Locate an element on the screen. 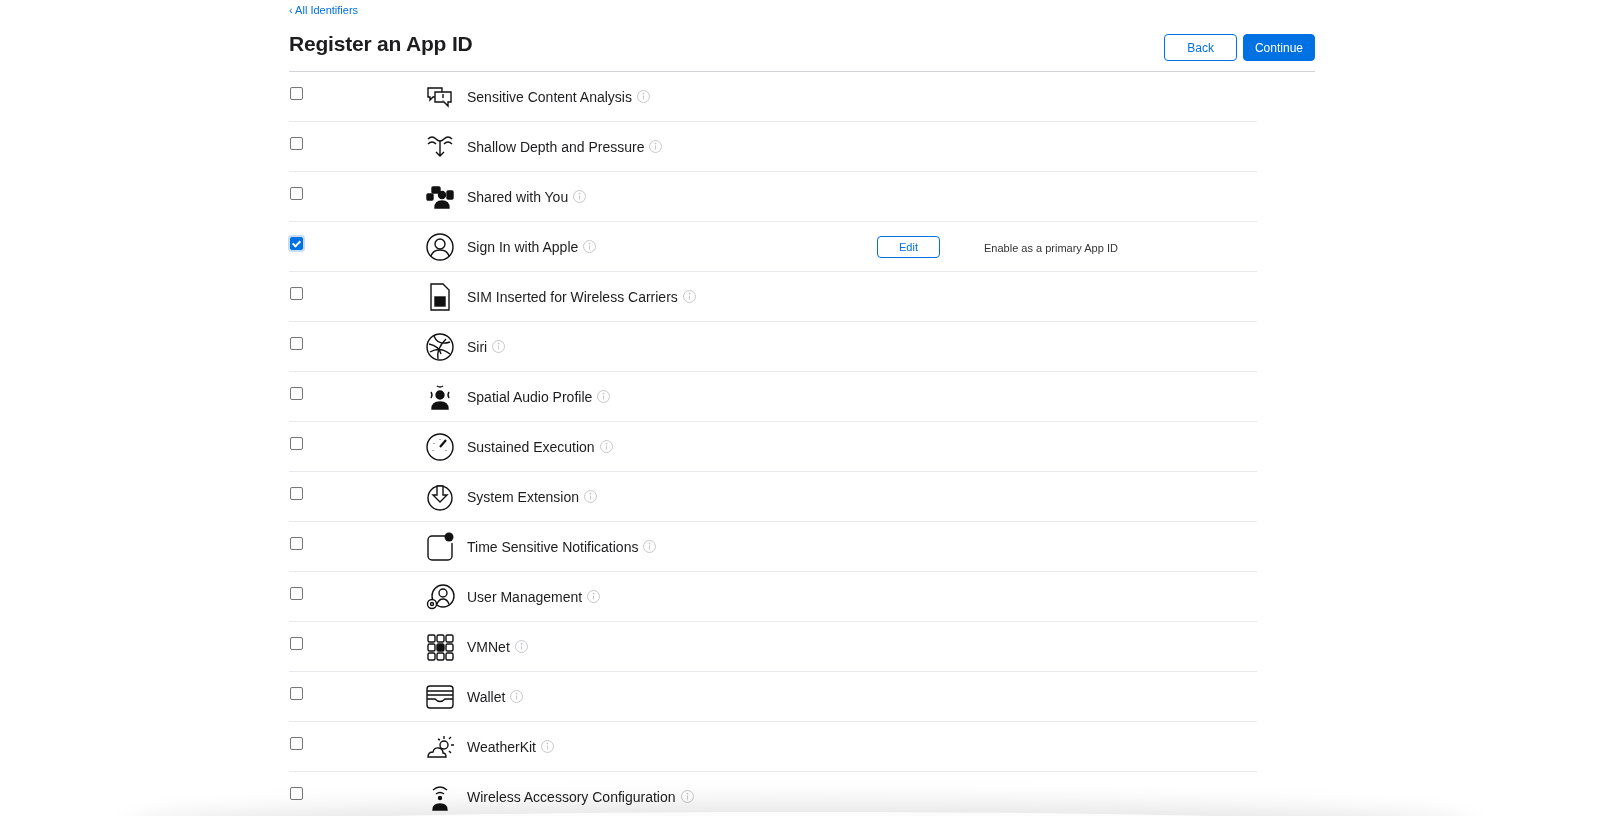 The height and width of the screenshot is (816, 1600). edit-button: Edit is located at coordinates (908, 246).